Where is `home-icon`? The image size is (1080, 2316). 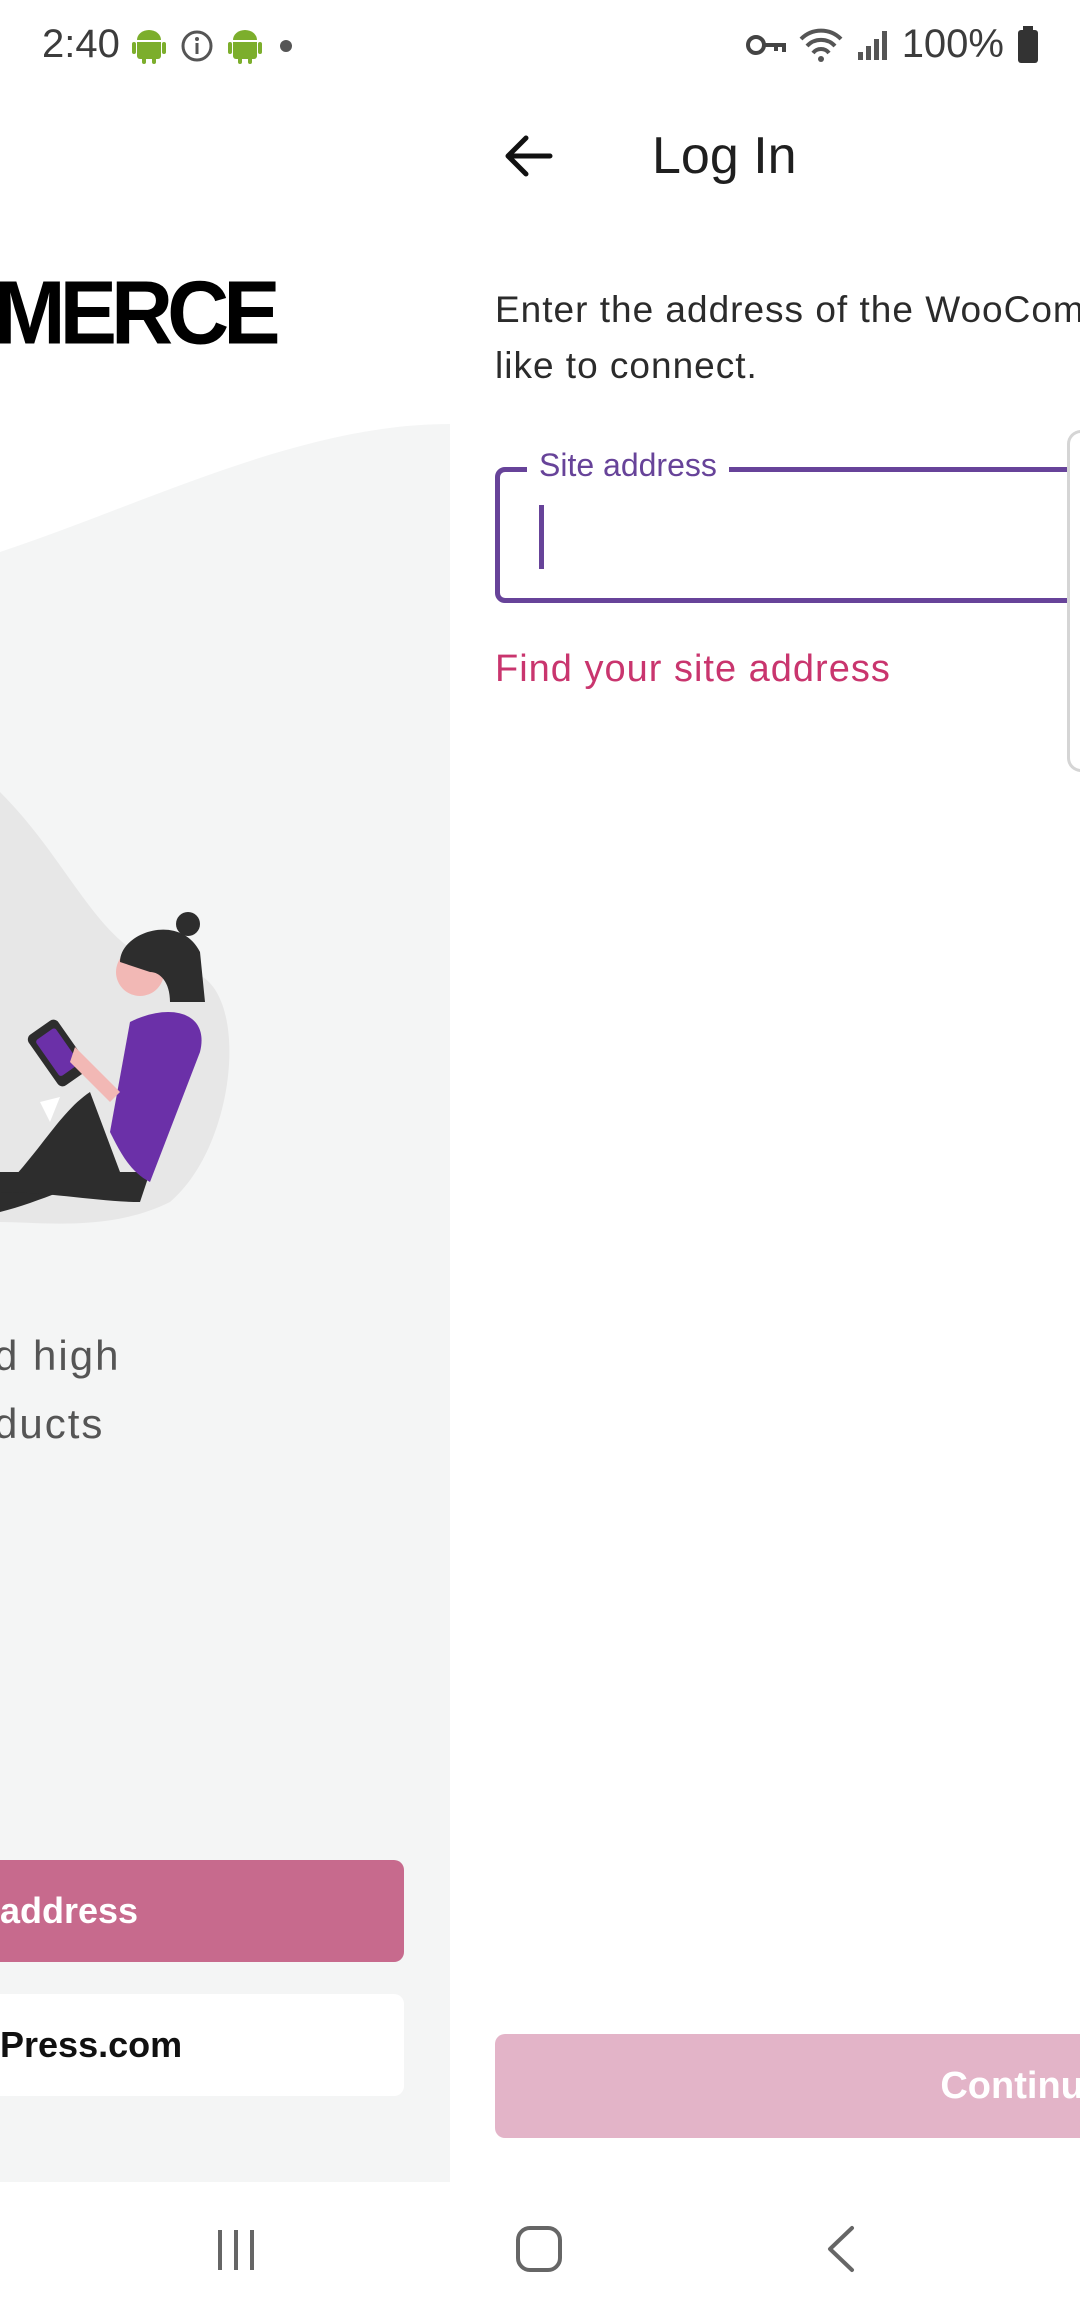
home-icon is located at coordinates (539, 2249).